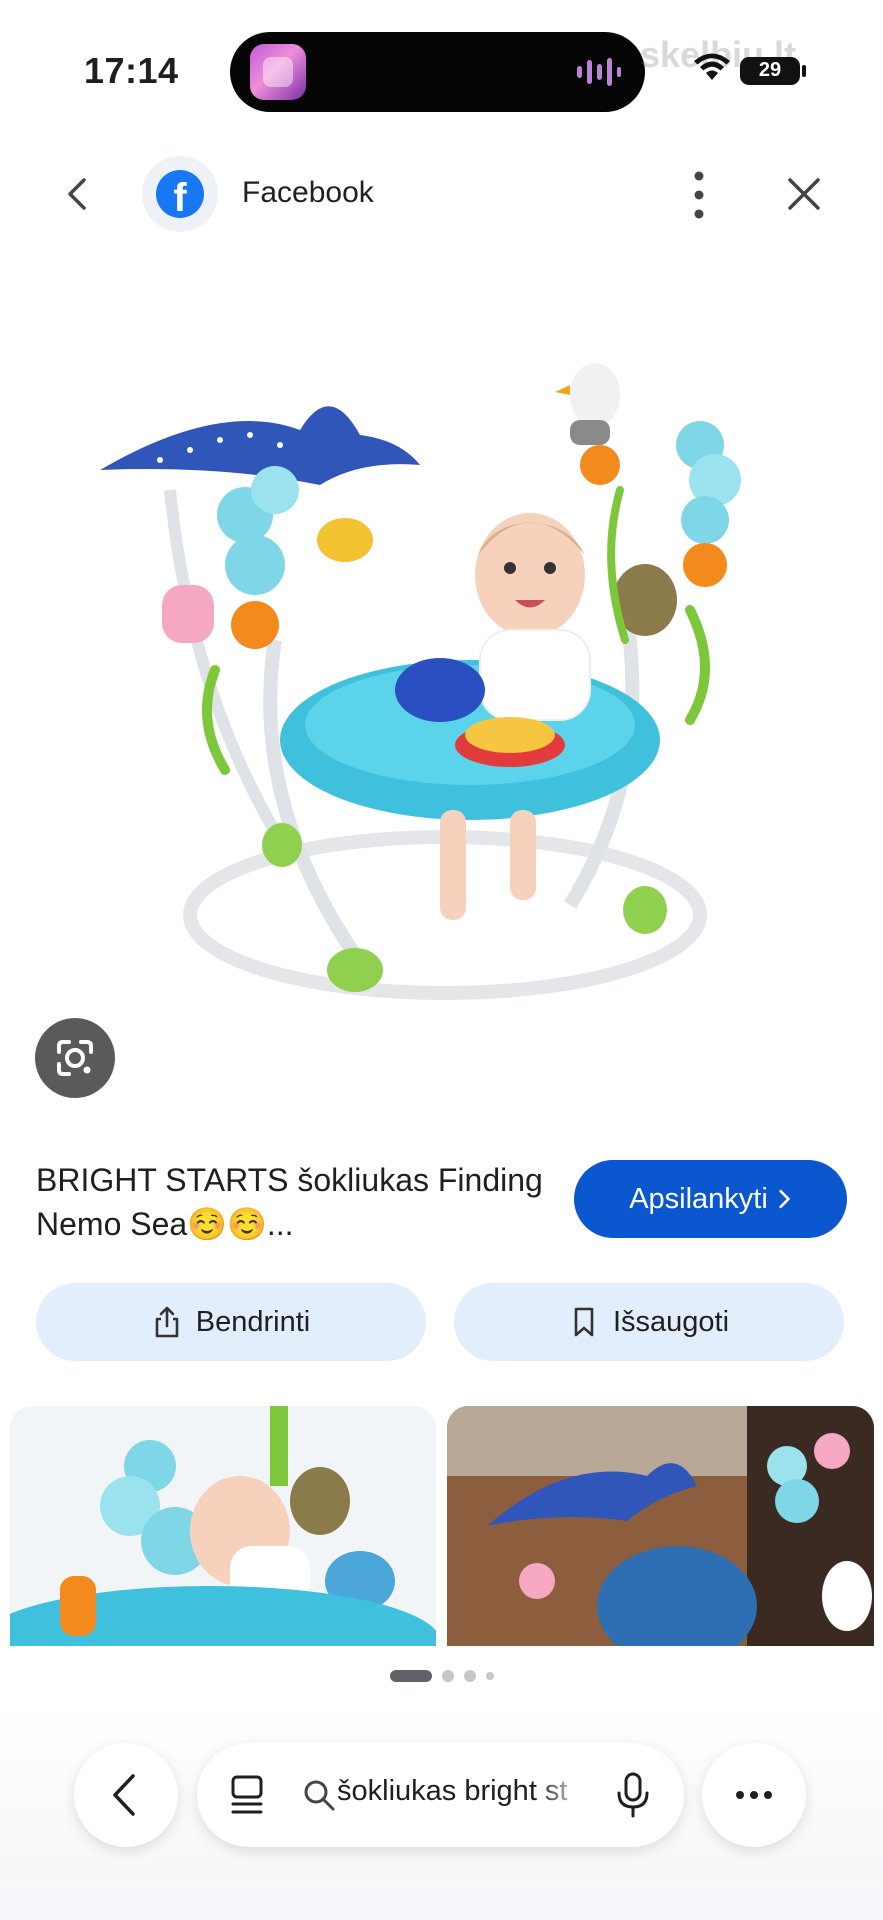 The width and height of the screenshot is (883, 1920). Describe the element at coordinates (804, 194) in the screenshot. I see `close-icon` at that location.